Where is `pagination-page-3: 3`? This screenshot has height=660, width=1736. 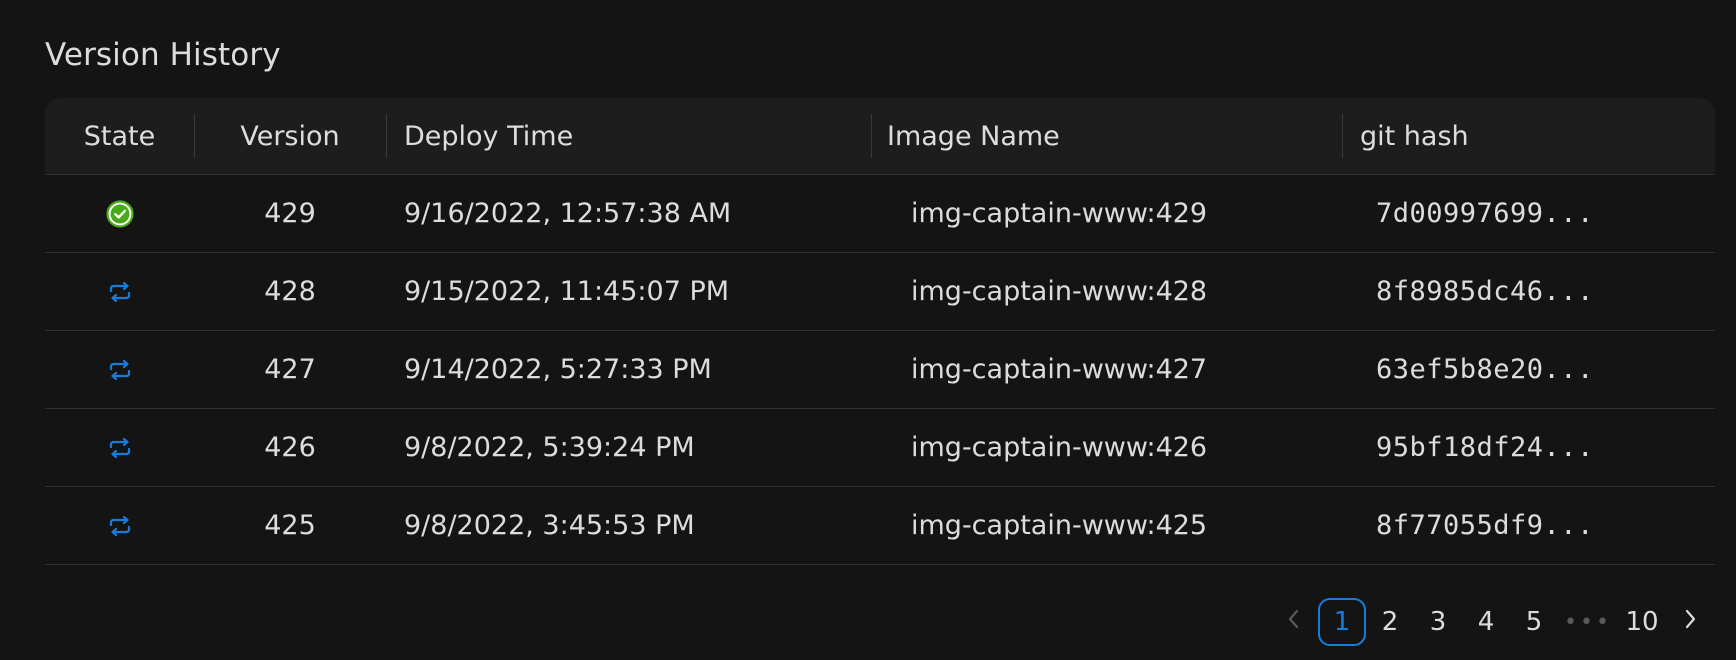 pagination-page-3: 3 is located at coordinates (1438, 622).